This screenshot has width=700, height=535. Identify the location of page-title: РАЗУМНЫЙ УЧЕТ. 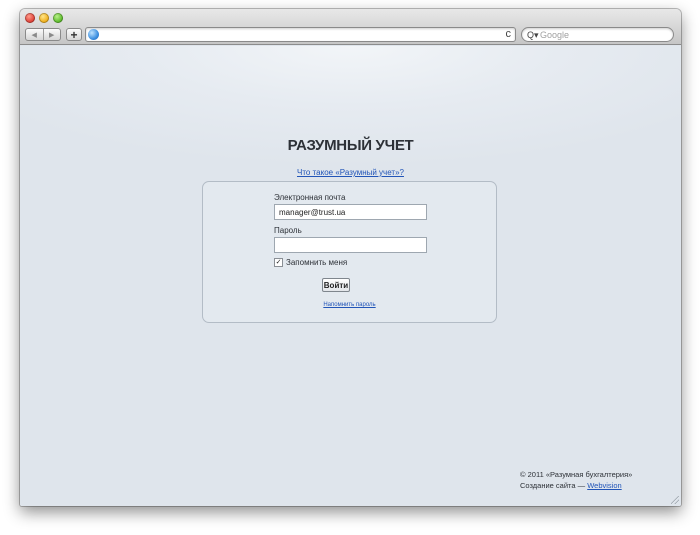
(350, 145).